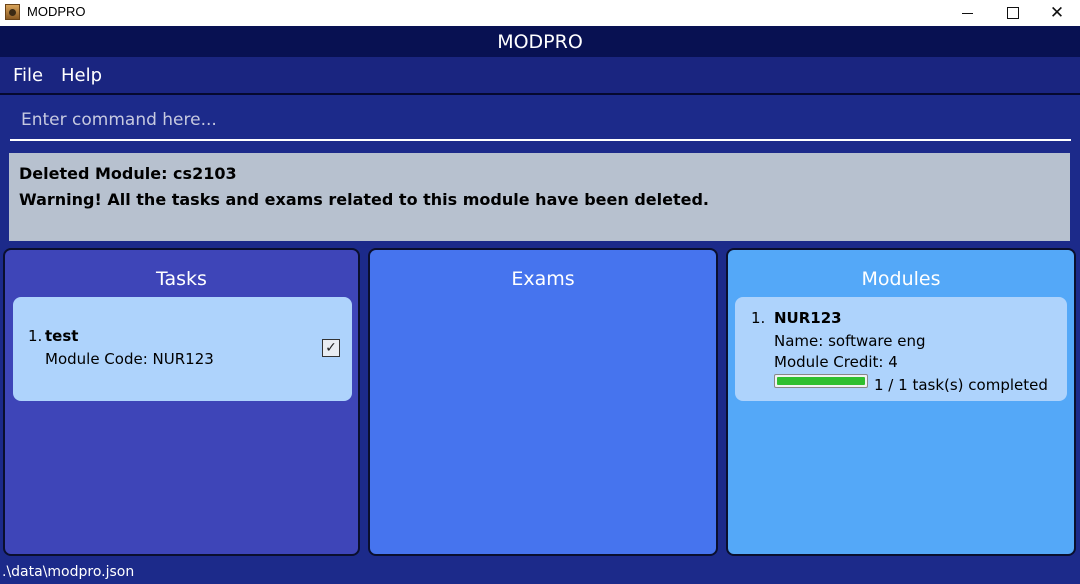 Image resolution: width=1080 pixels, height=584 pixels. What do you see at coordinates (808, 318) in the screenshot?
I see `module-code: NUR123` at bounding box center [808, 318].